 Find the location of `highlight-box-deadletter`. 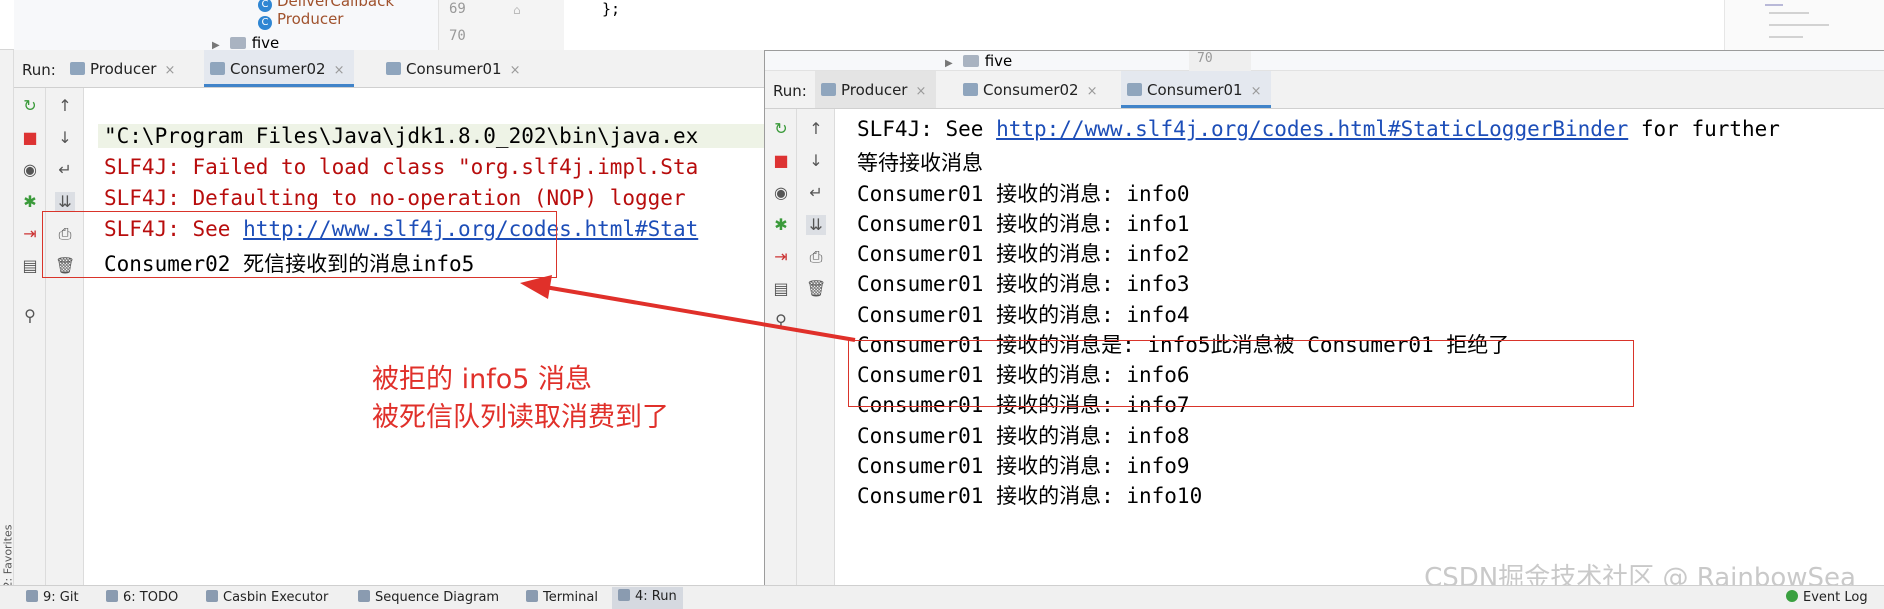

highlight-box-deadletter is located at coordinates (299, 244).